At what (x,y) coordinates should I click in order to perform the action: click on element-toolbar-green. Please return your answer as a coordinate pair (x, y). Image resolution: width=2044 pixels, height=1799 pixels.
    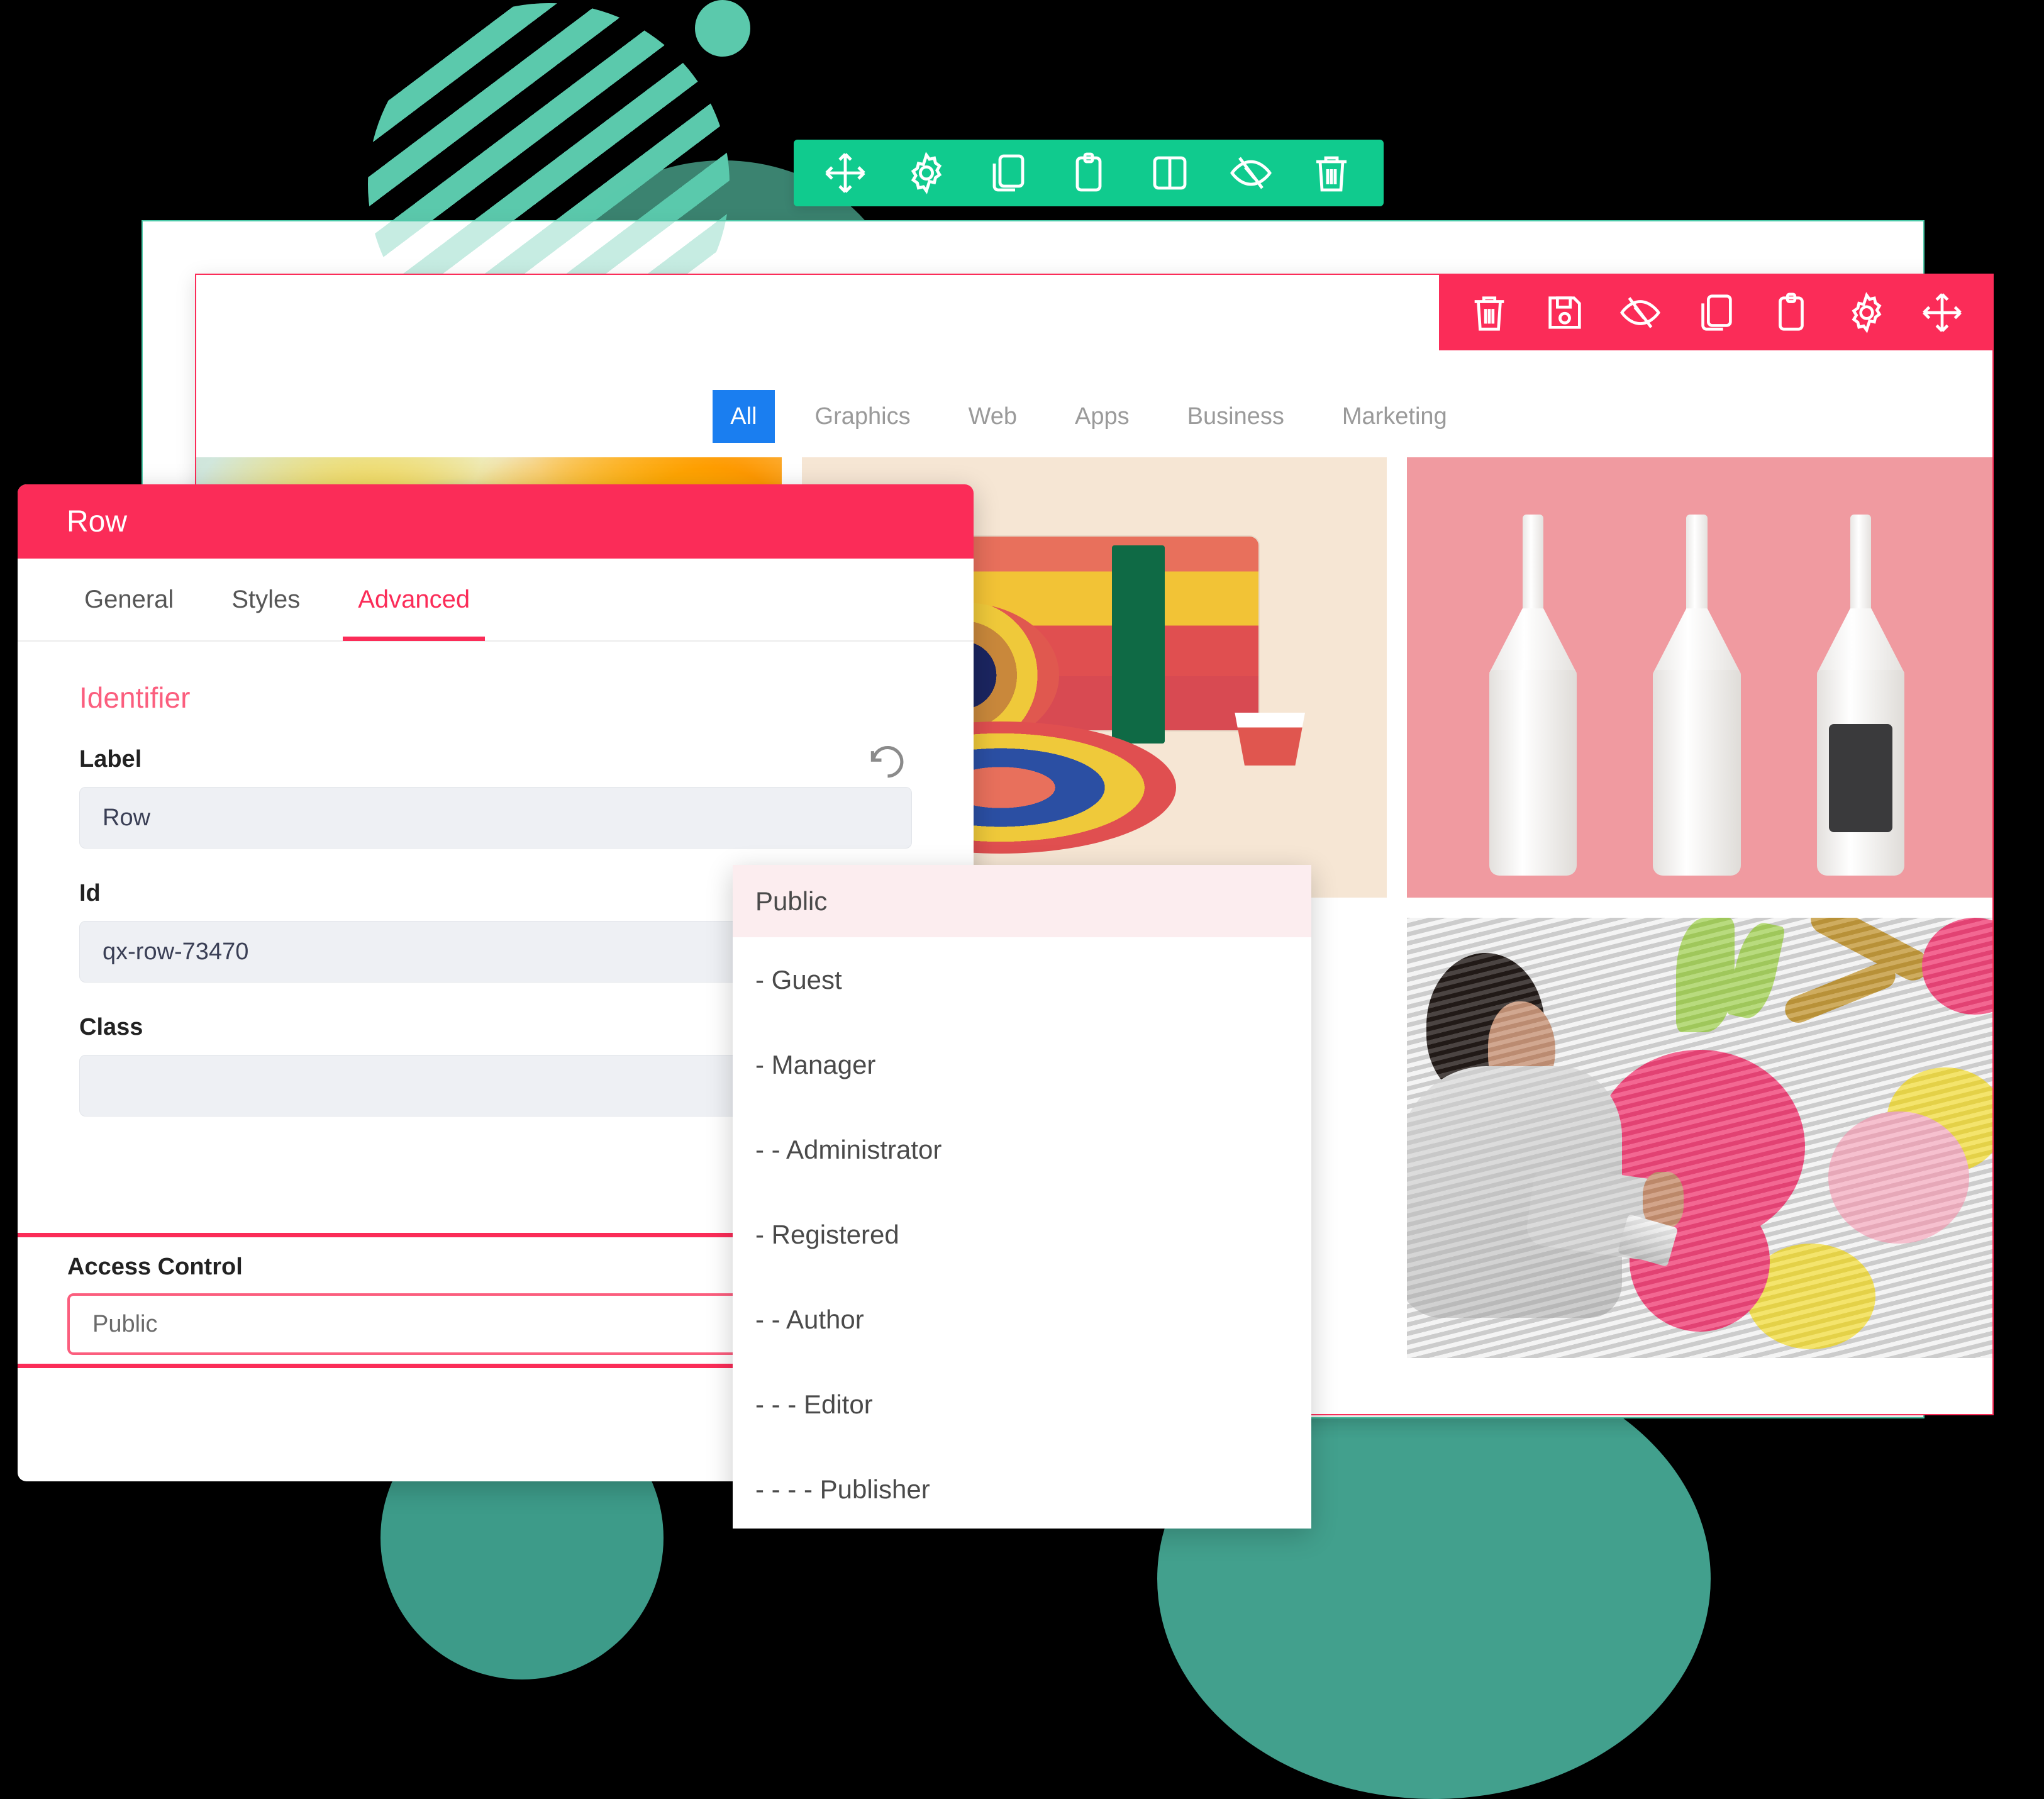
    Looking at the image, I should click on (1089, 173).